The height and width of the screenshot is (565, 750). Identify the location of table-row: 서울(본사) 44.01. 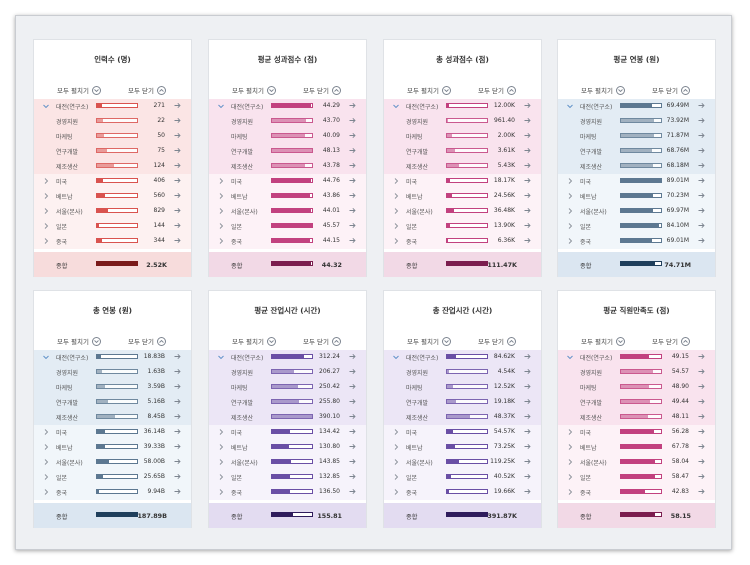
(287, 211).